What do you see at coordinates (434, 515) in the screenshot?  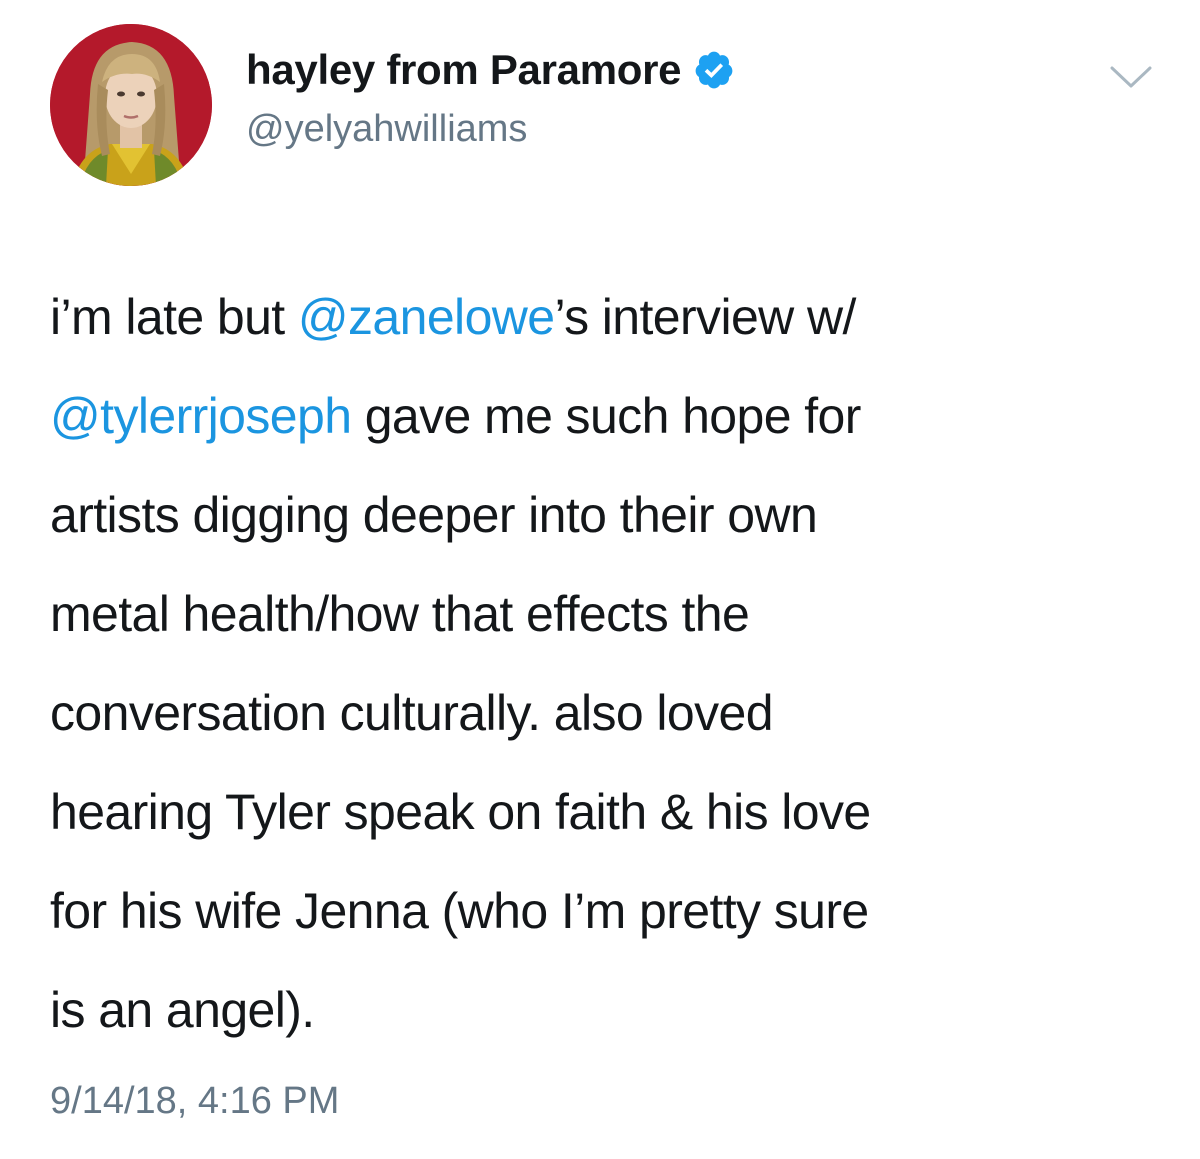 I see `tweet-text-line: artists digging deeper into their own` at bounding box center [434, 515].